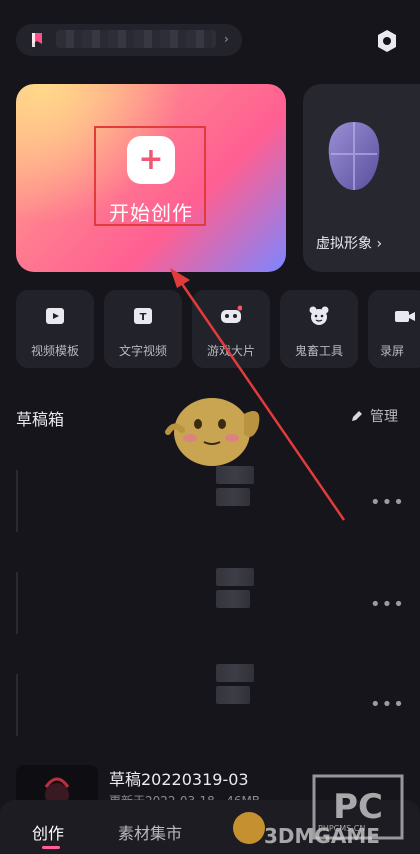 Image resolution: width=420 pixels, height=854 pixels. What do you see at coordinates (258, 394) in the screenshot?
I see `annotation-arrow` at bounding box center [258, 394].